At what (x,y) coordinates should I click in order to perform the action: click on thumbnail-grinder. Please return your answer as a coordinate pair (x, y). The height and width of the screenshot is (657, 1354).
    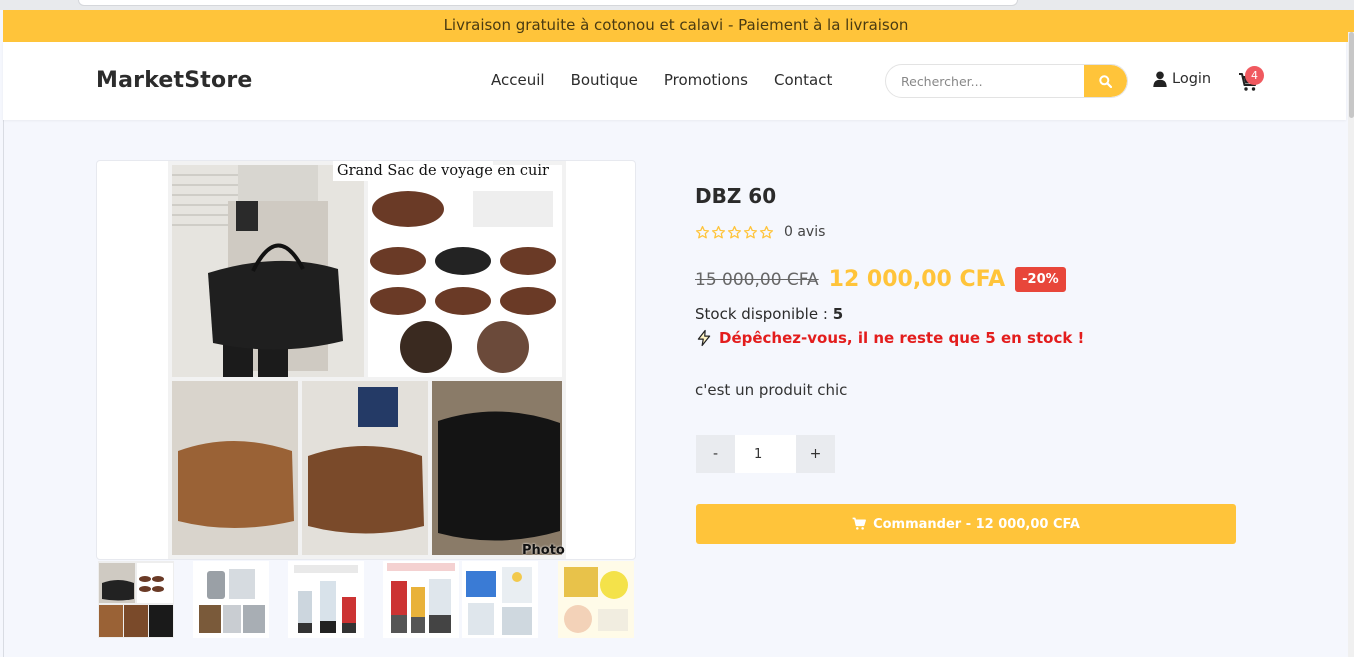
    Looking at the image, I should click on (231, 599).